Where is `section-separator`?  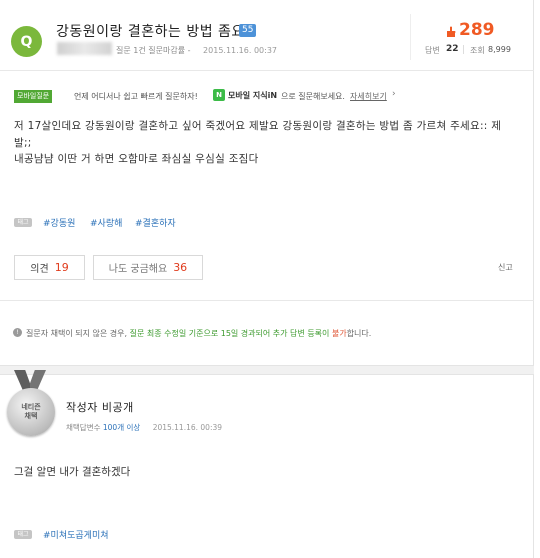 section-separator is located at coordinates (267, 370).